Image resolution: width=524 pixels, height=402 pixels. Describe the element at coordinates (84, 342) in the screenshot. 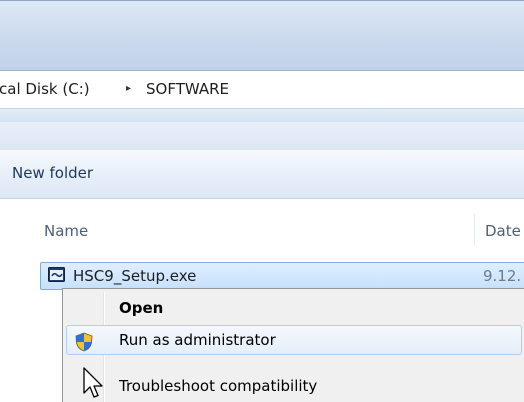

I see `uac-shield-icon` at that location.